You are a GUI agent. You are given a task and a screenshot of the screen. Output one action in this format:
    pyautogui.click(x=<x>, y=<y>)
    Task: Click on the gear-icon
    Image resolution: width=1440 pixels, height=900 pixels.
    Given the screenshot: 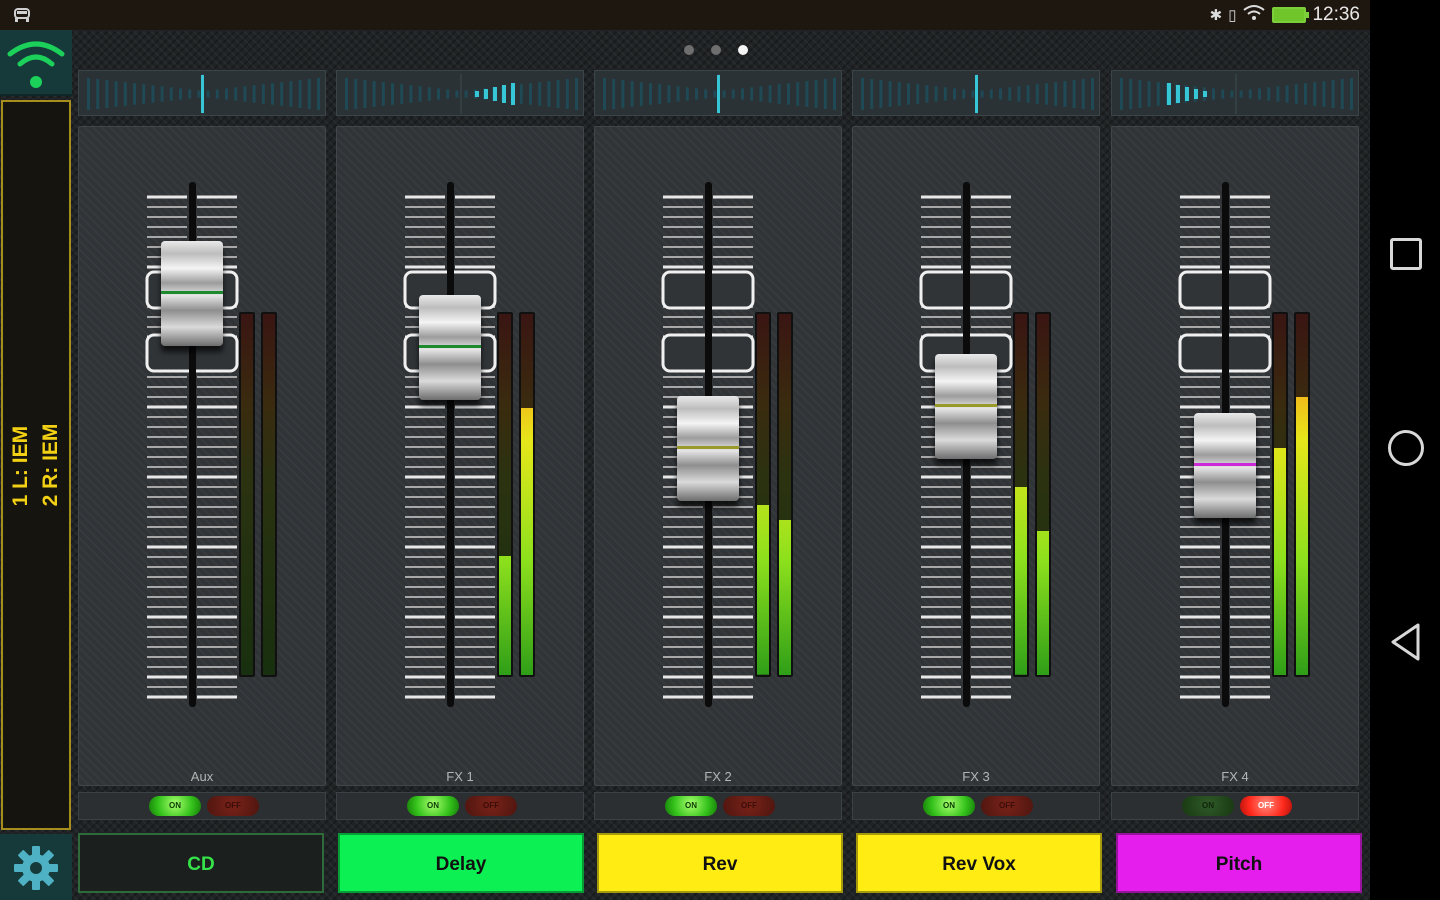 What is the action you would take?
    pyautogui.click(x=36, y=868)
    